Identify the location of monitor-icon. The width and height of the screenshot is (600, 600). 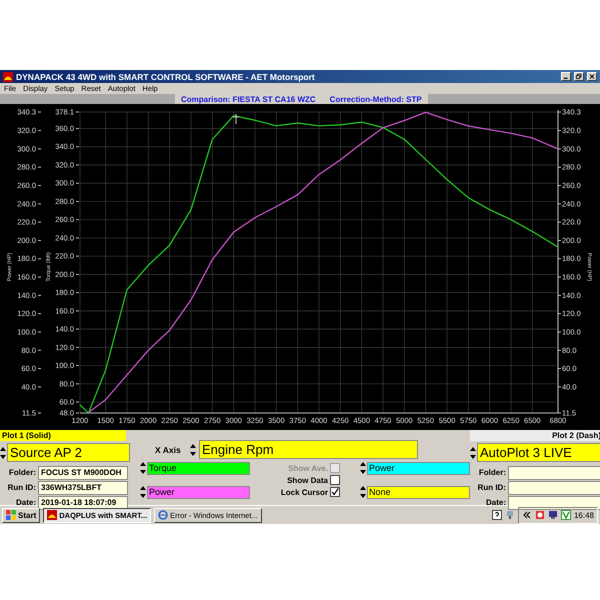
(553, 515).